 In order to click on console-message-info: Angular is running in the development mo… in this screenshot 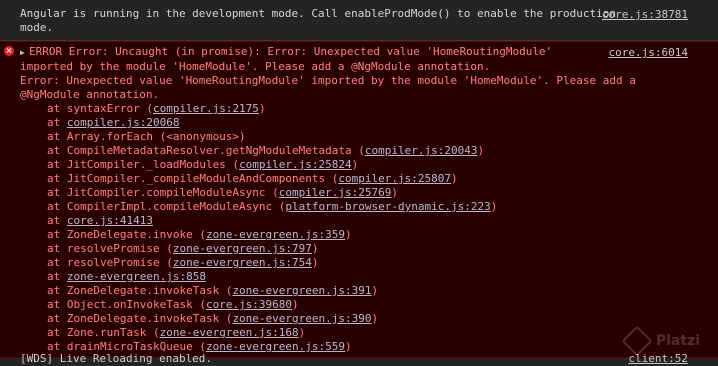, I will do `click(359, 20)`.